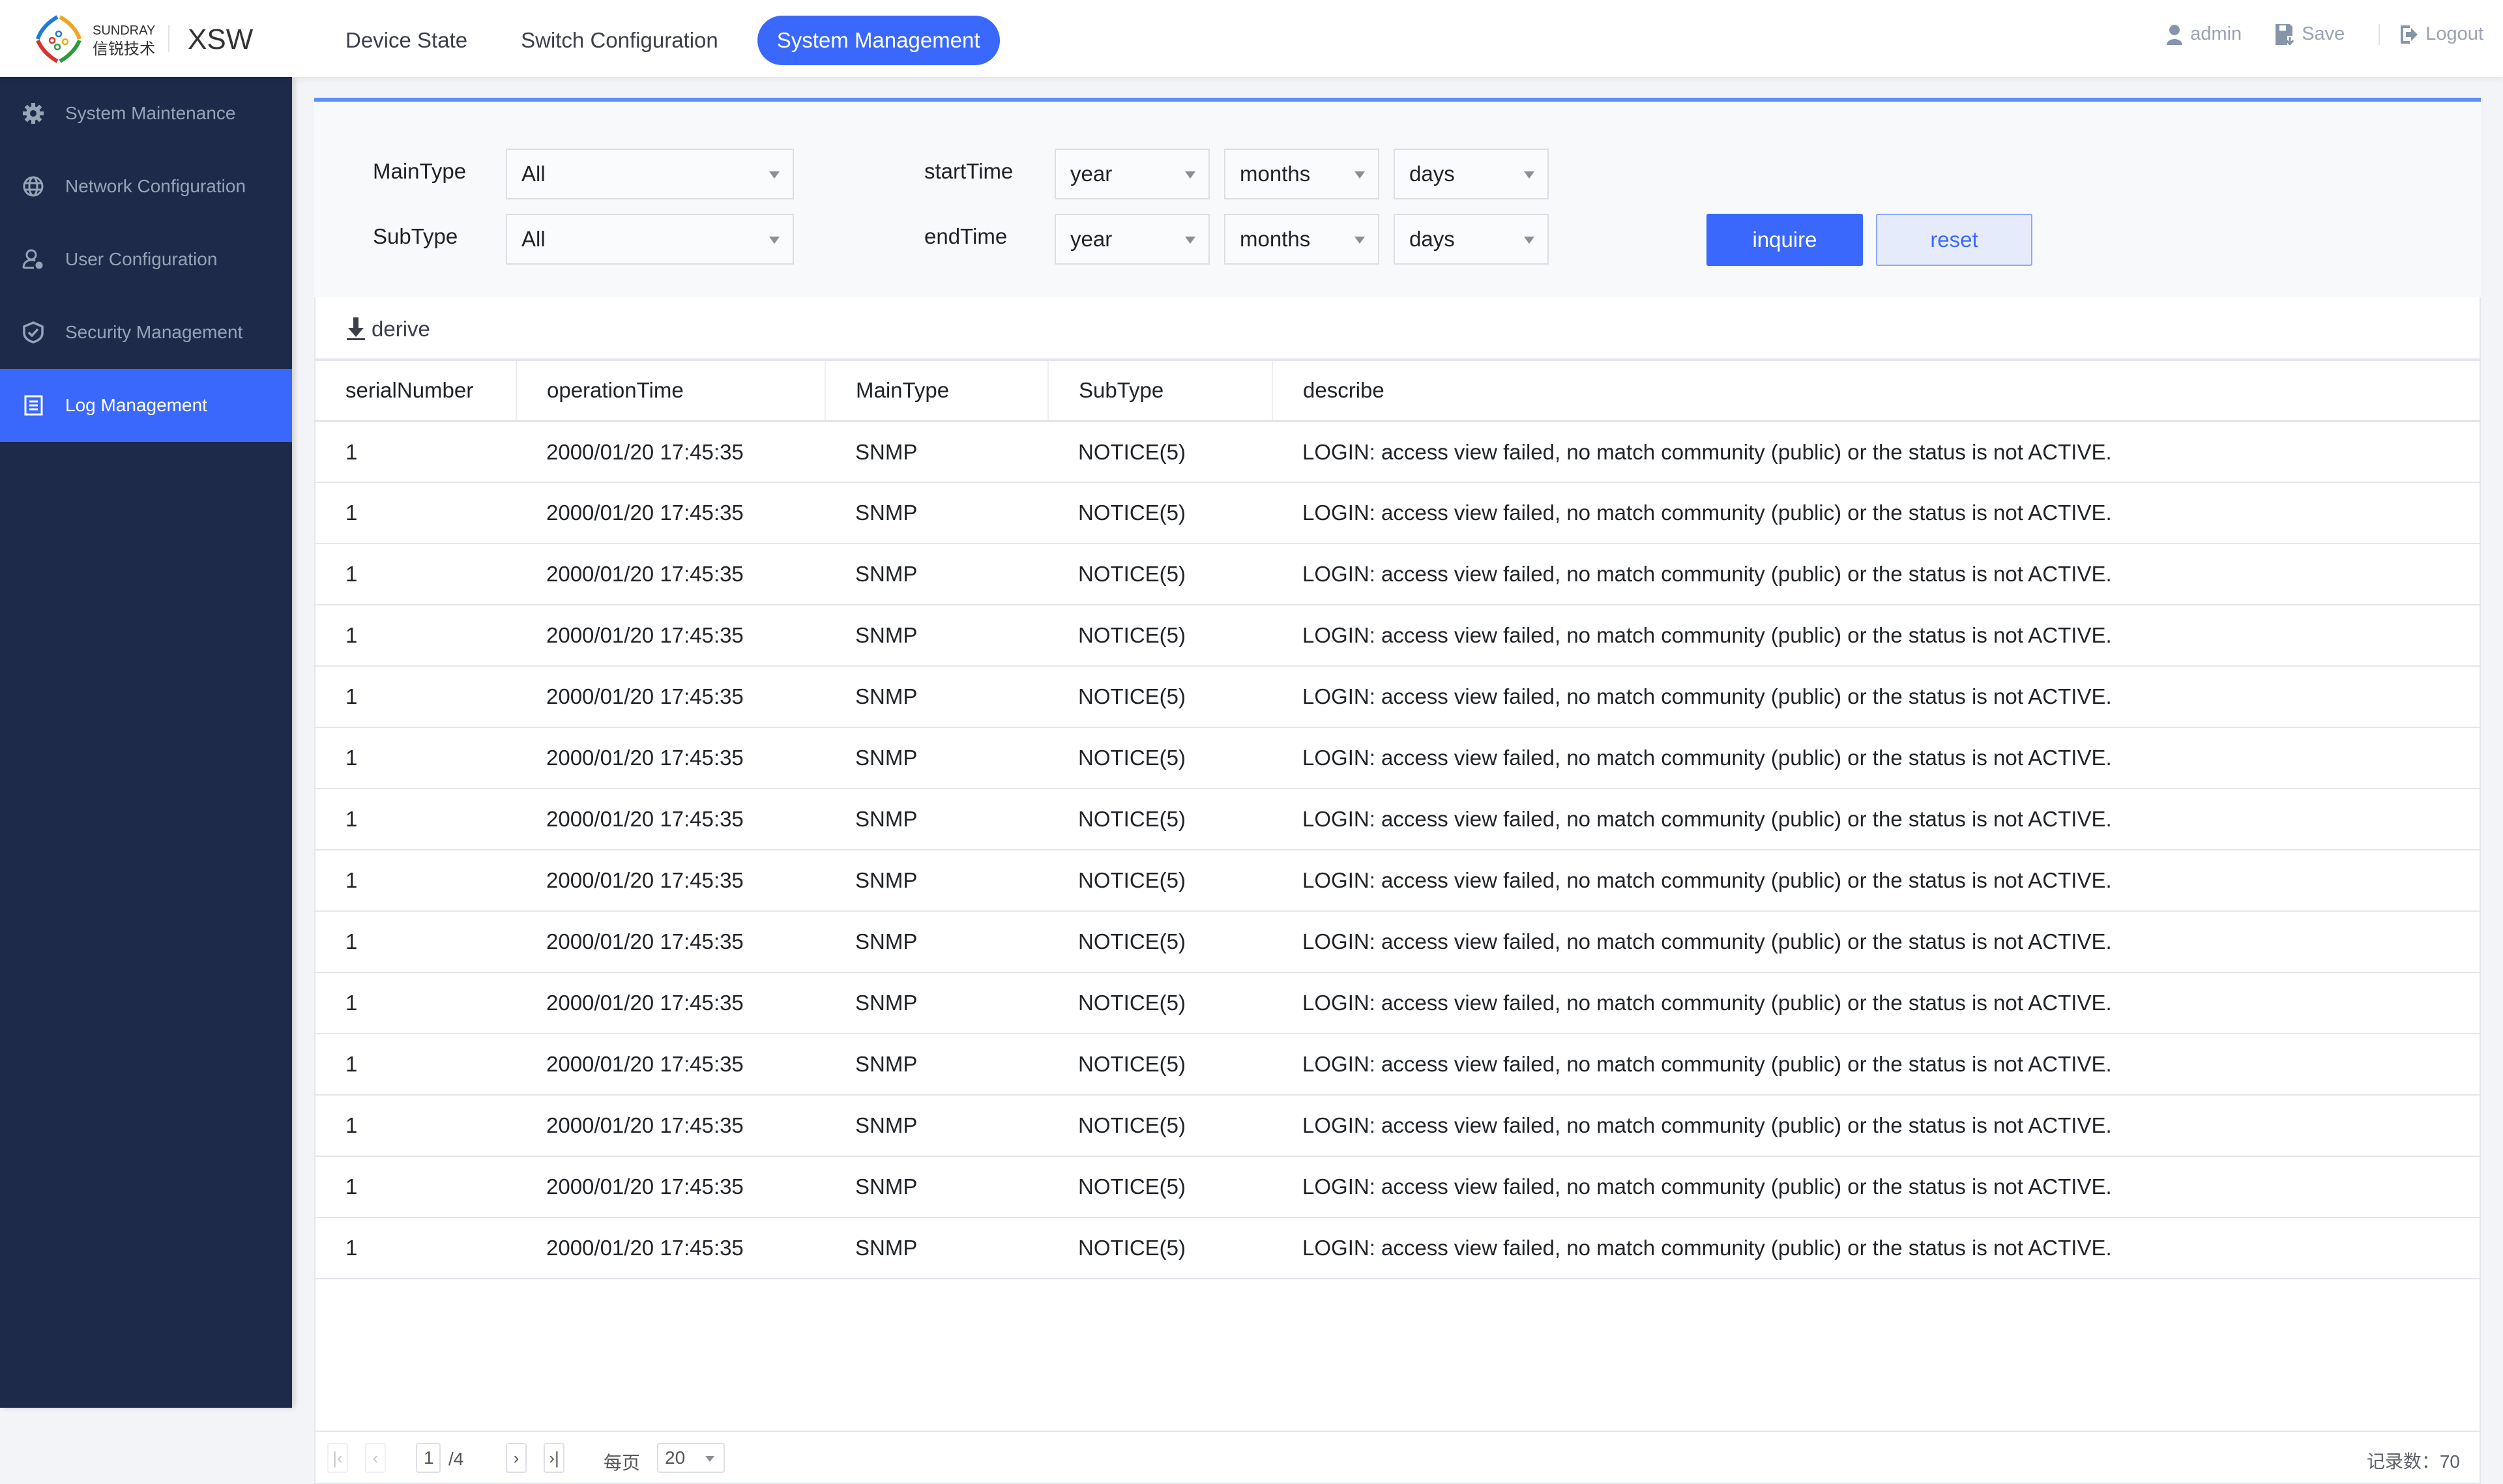  Describe the element at coordinates (2441, 34) in the screenshot. I see `logout-button: Logout` at that location.